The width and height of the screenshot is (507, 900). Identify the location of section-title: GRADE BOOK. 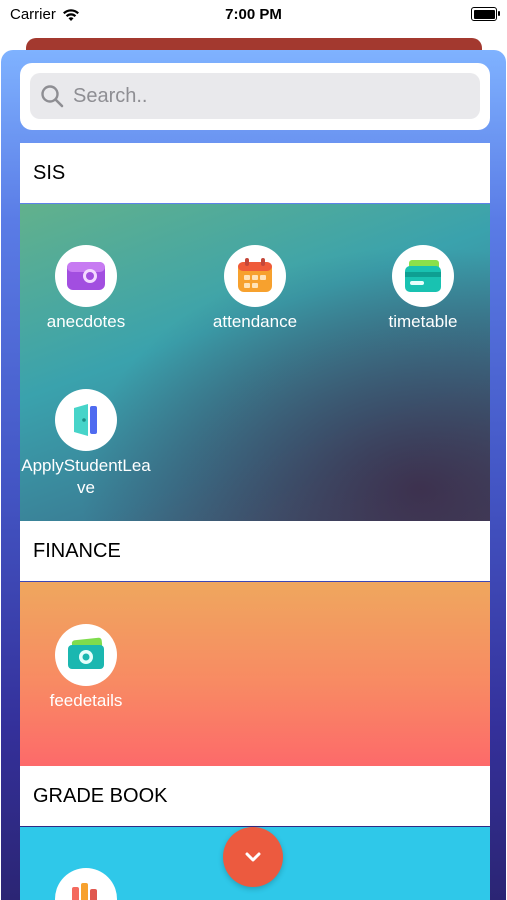
(100, 795).